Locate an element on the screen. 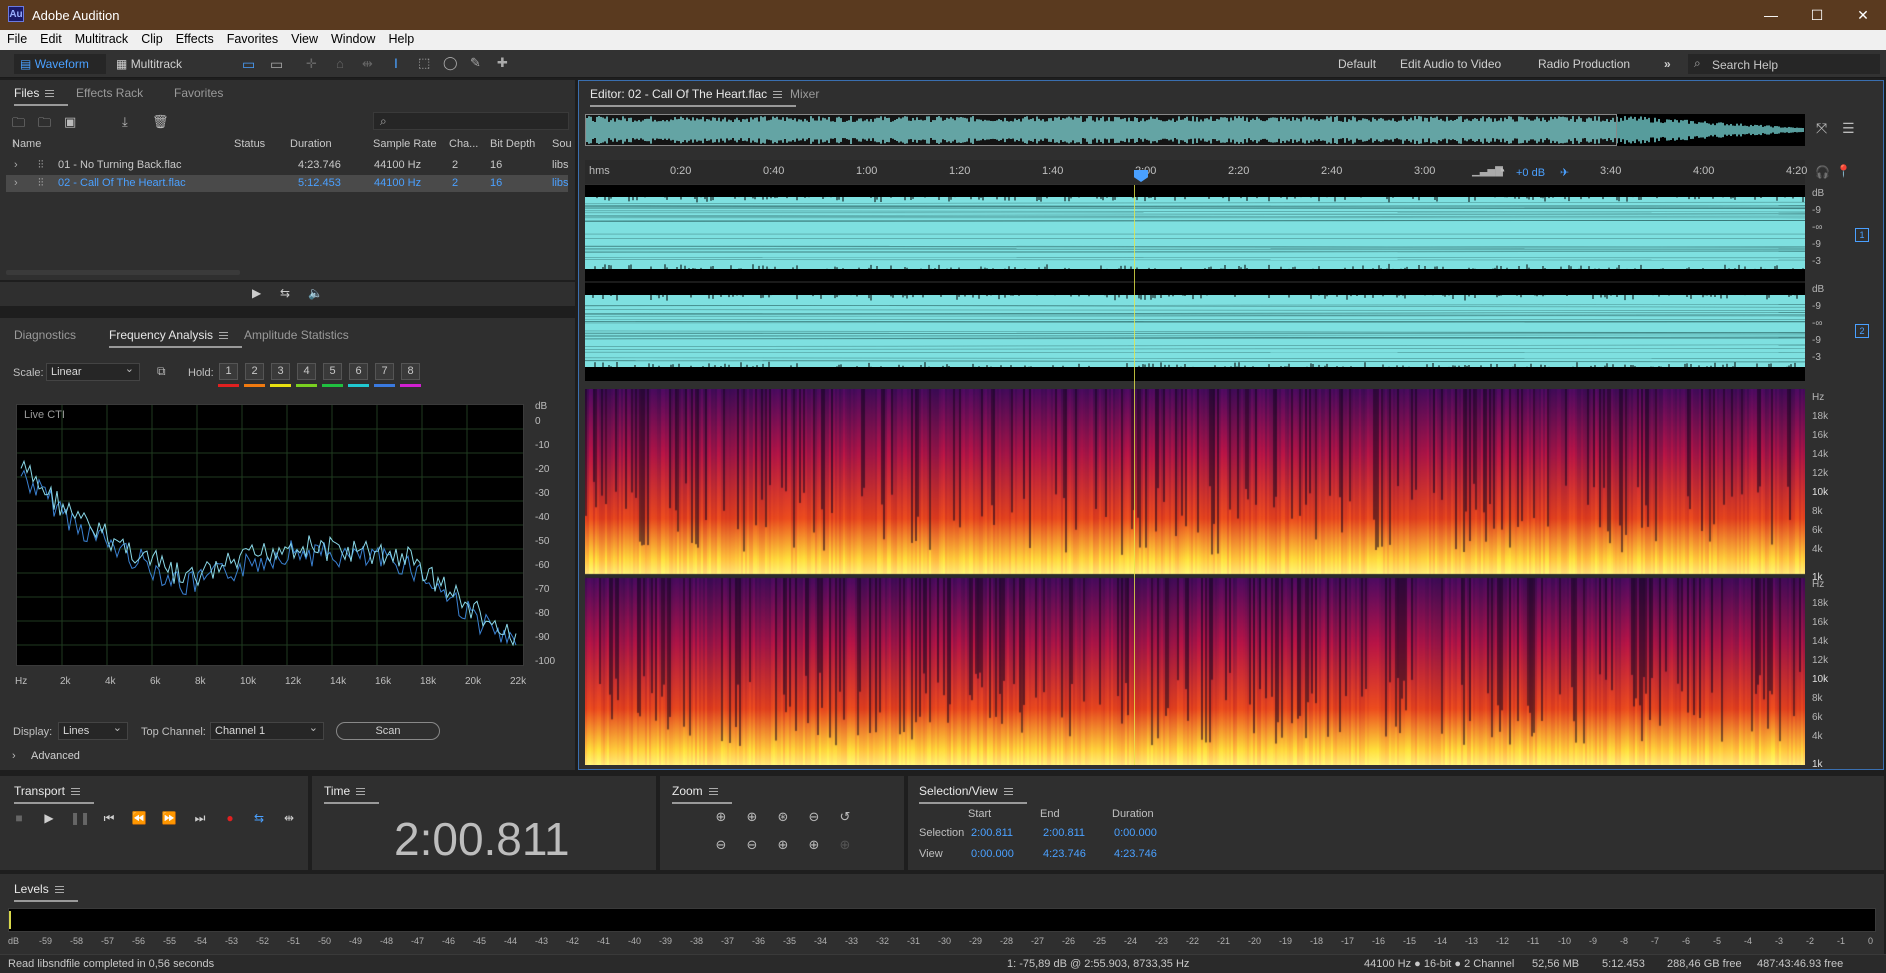 This screenshot has height=973, width=1886. hold-button-8: 8 is located at coordinates (410, 371).